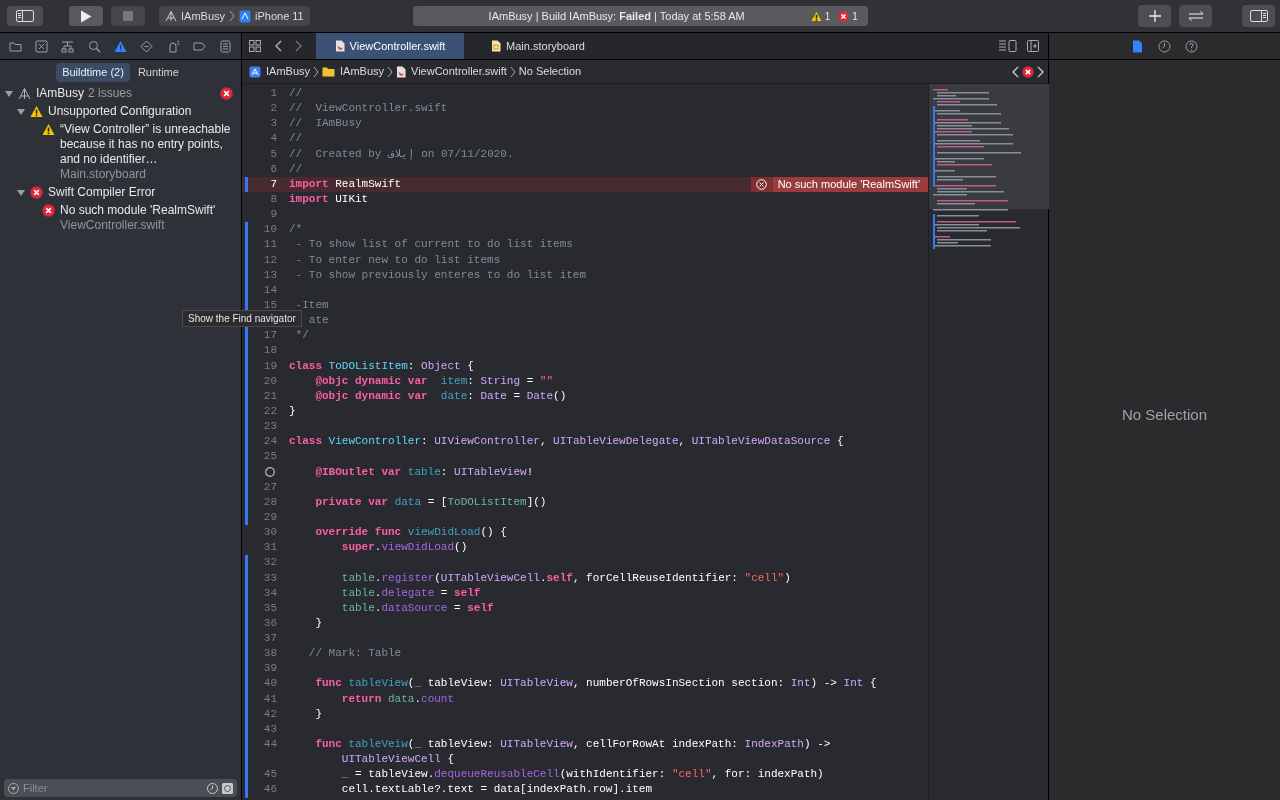 Image resolution: width=1280 pixels, height=800 pixels. What do you see at coordinates (270, 502) in the screenshot?
I see `line-number: 28` at bounding box center [270, 502].